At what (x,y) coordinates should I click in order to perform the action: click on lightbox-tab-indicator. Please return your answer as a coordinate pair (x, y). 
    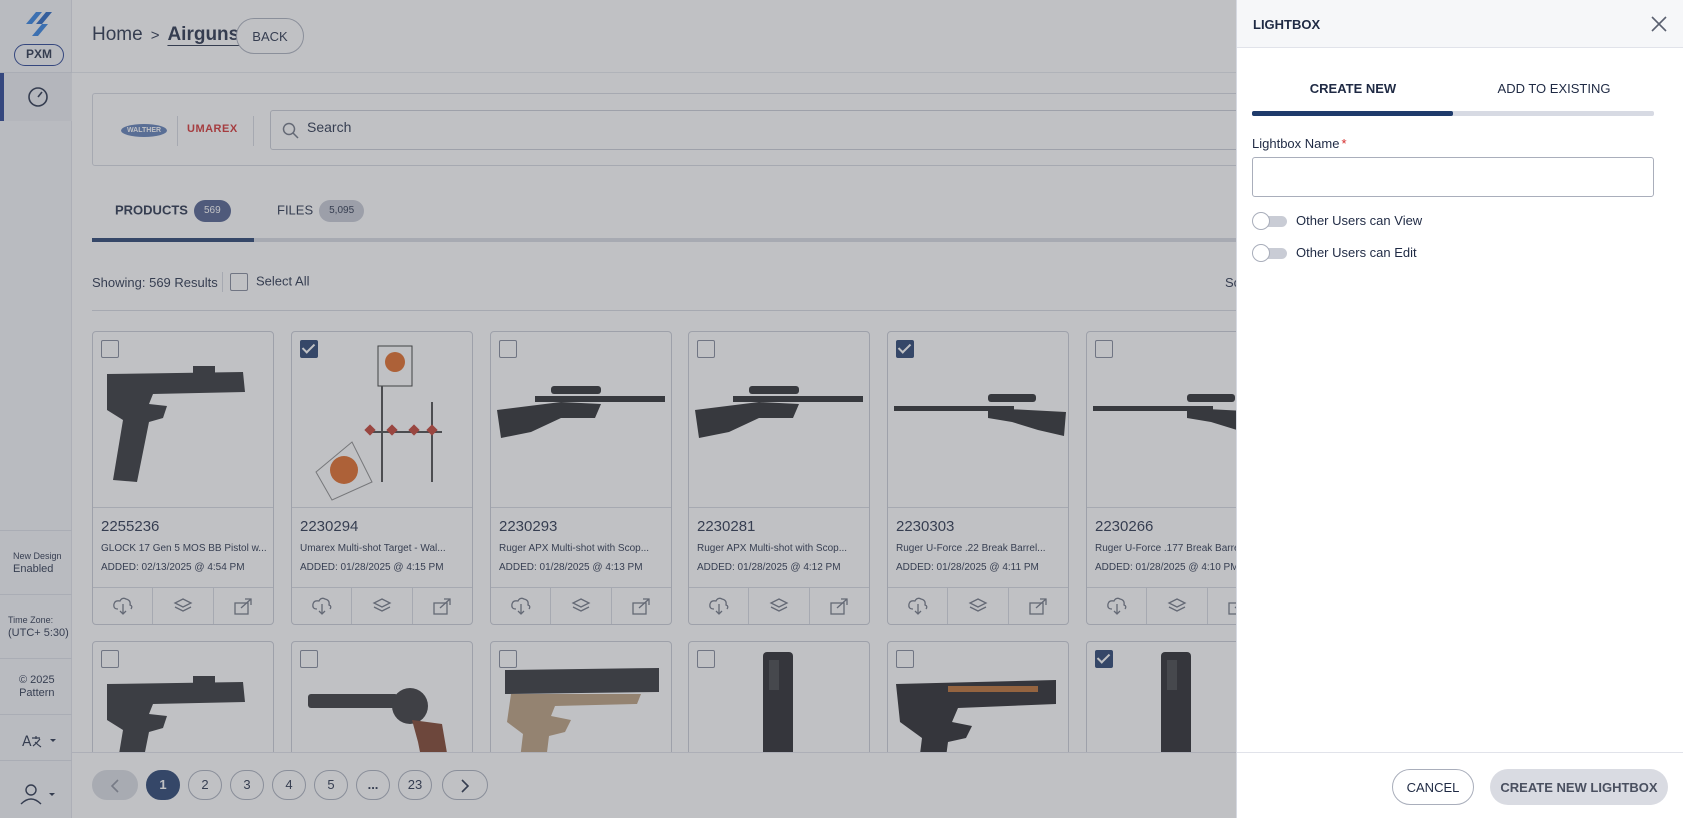
    Looking at the image, I should click on (1453, 113).